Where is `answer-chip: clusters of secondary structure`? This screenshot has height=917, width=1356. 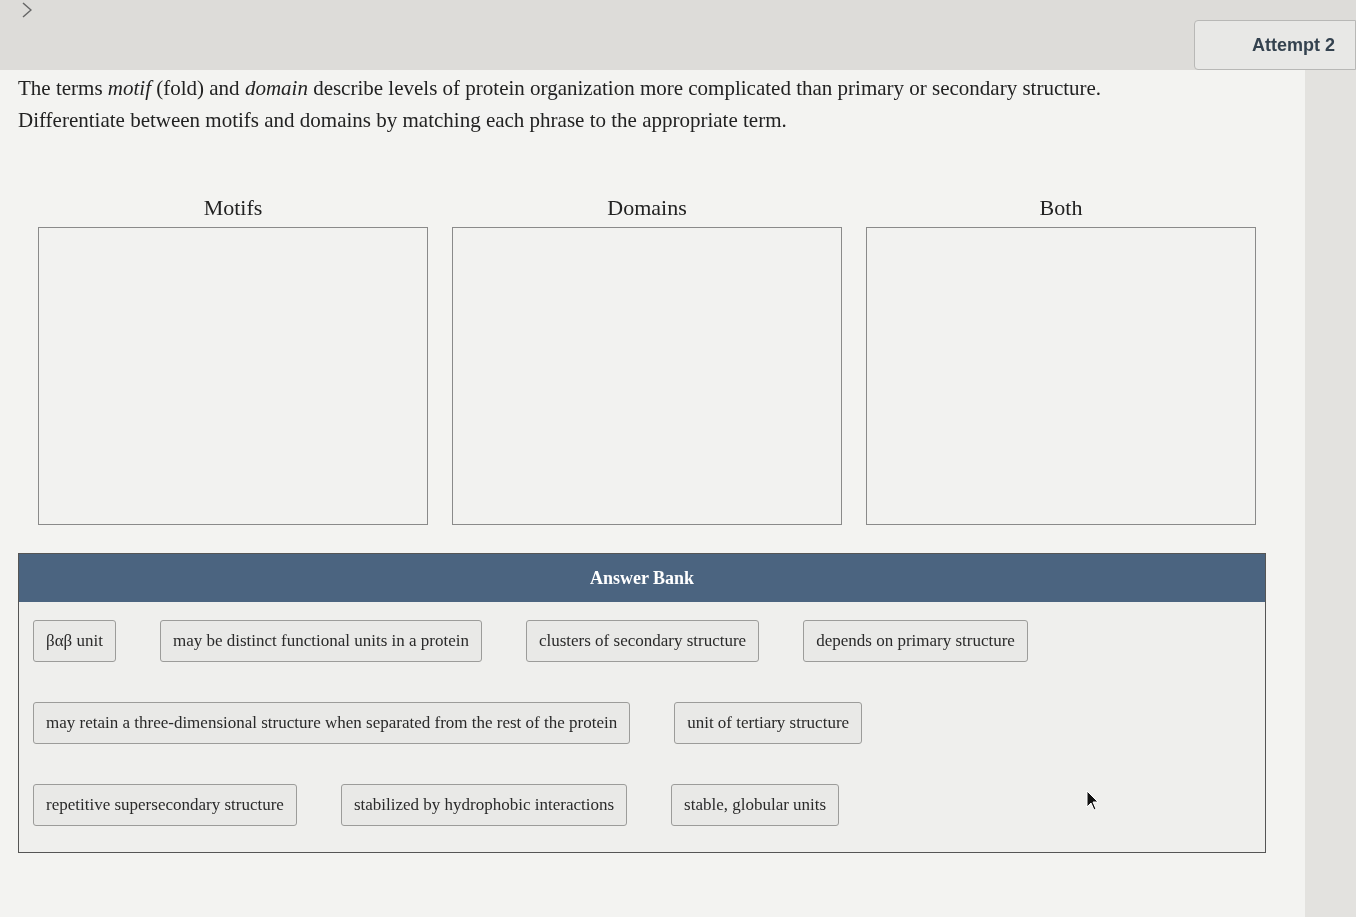 answer-chip: clusters of secondary structure is located at coordinates (642, 641).